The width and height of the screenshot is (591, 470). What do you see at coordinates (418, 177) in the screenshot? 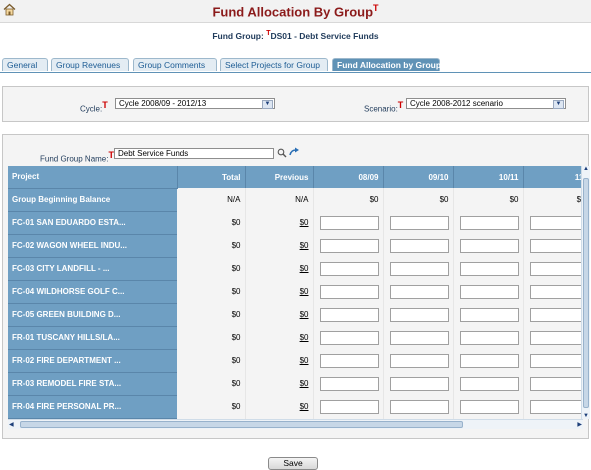
I see `column-header-0910: 09/10` at bounding box center [418, 177].